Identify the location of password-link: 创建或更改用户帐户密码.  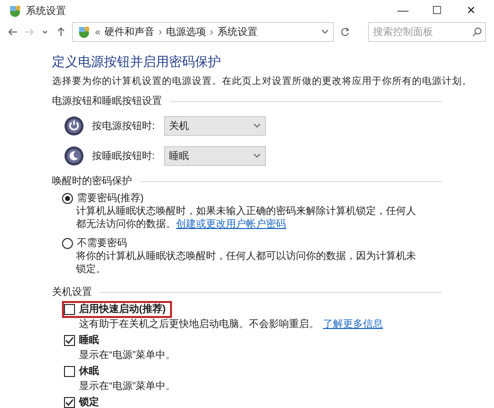
(231, 224).